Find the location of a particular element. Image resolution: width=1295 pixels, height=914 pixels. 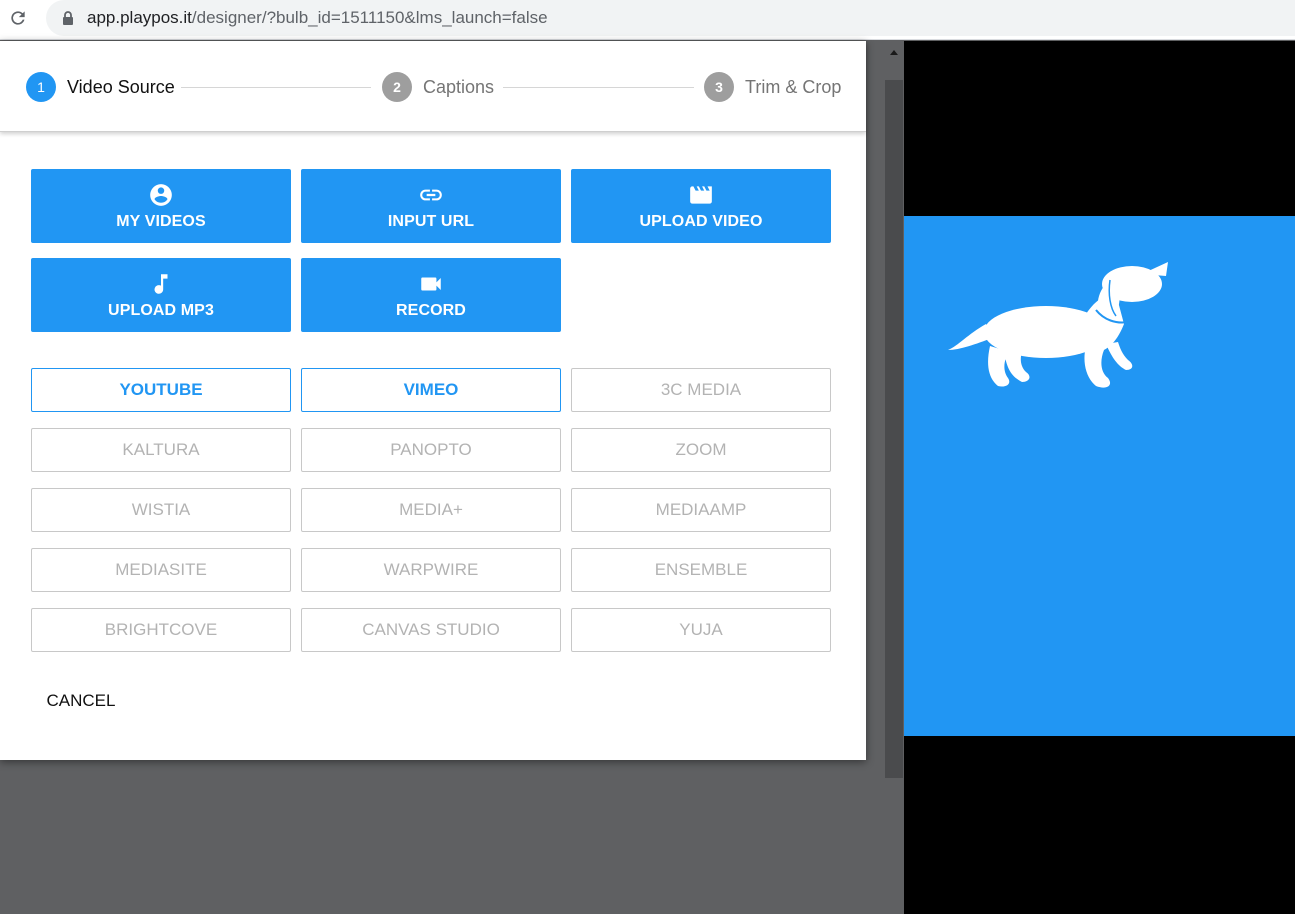

button-label: UPLOAD VIDEO is located at coordinates (701, 221).